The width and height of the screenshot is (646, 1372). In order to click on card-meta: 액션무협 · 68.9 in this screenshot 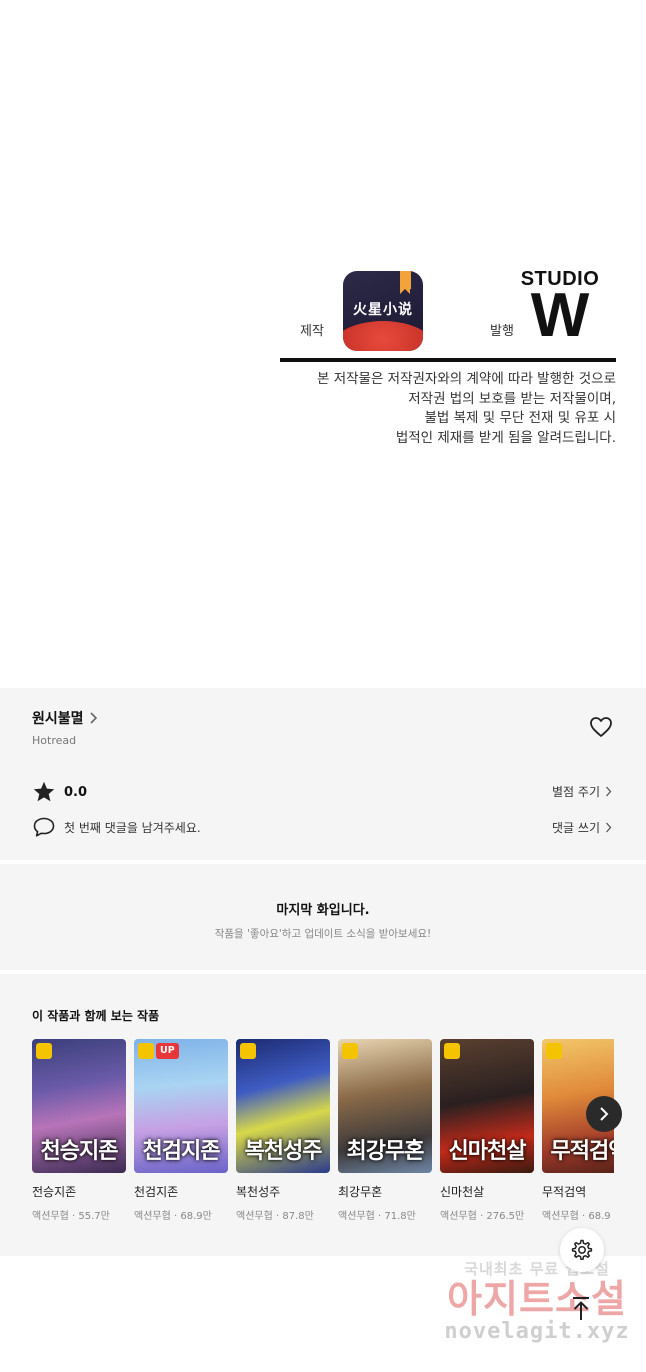, I will do `click(576, 1216)`.